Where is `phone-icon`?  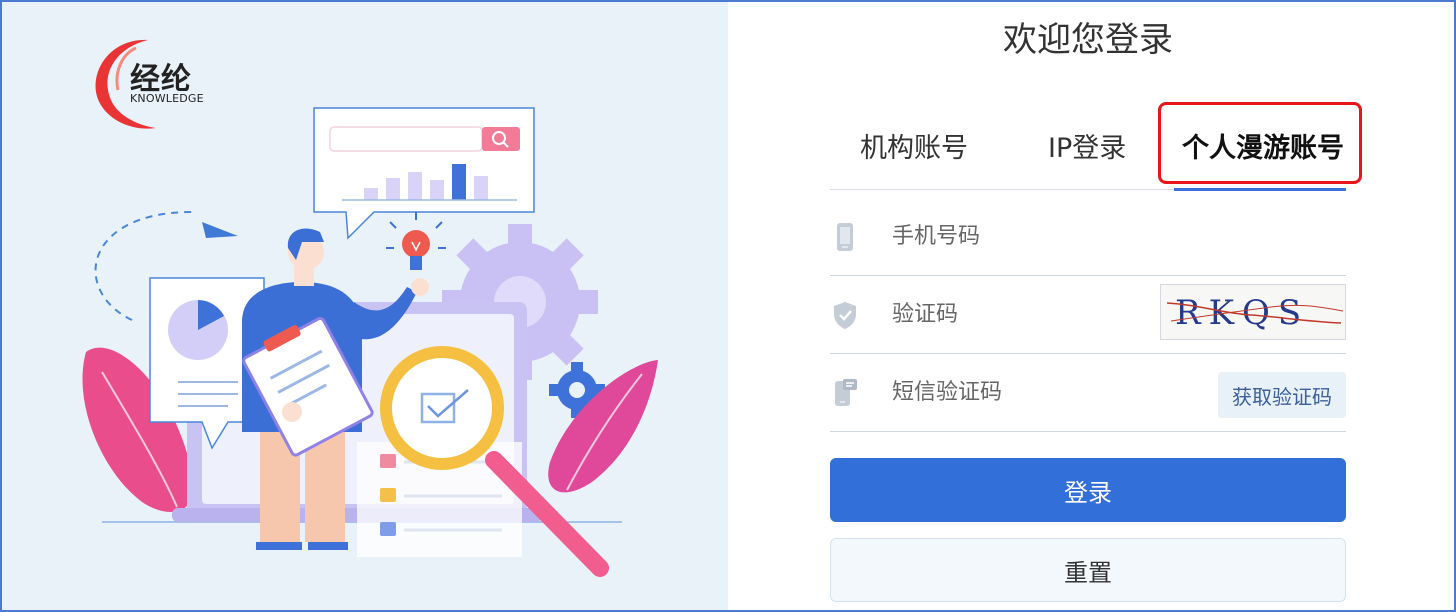 phone-icon is located at coordinates (845, 237).